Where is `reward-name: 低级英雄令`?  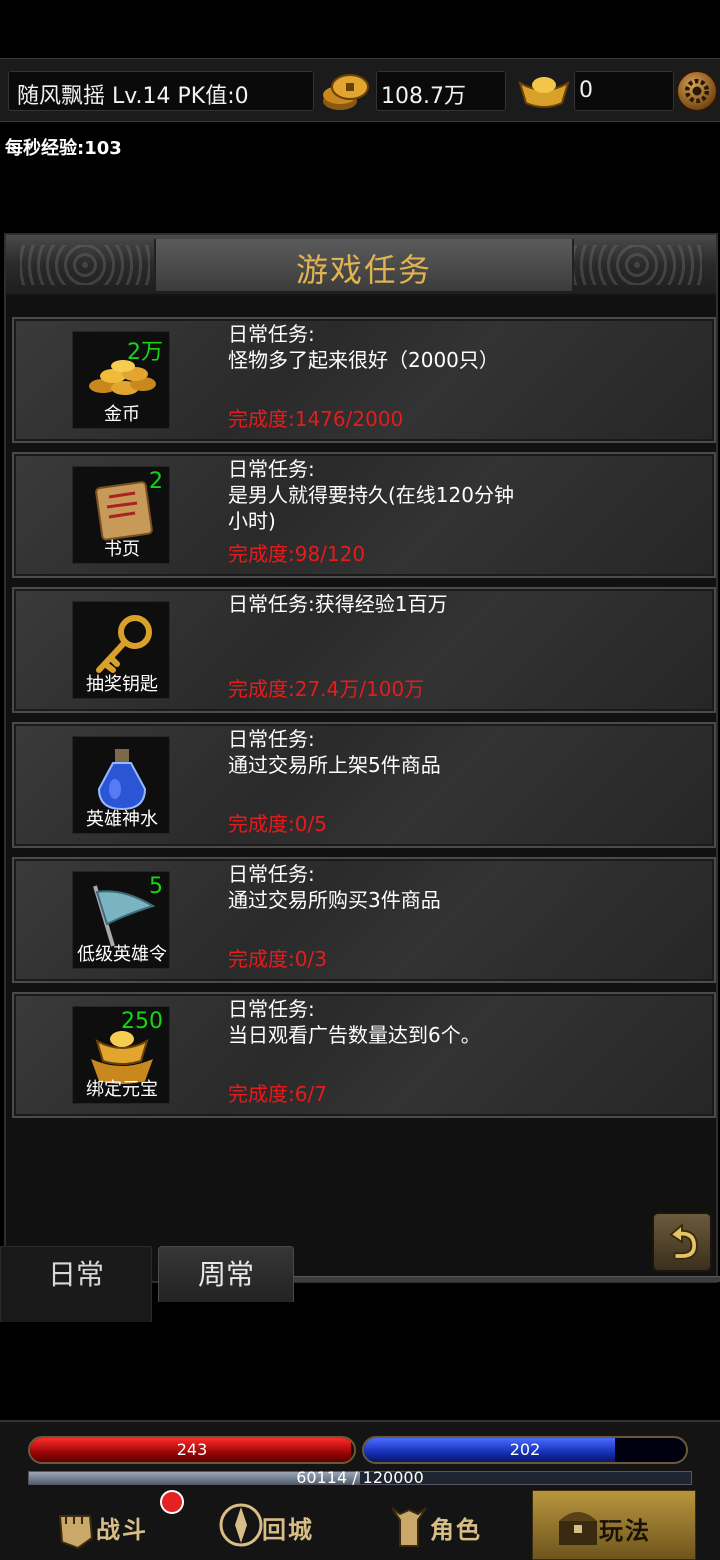 reward-name: 低级英雄令 is located at coordinates (122, 954).